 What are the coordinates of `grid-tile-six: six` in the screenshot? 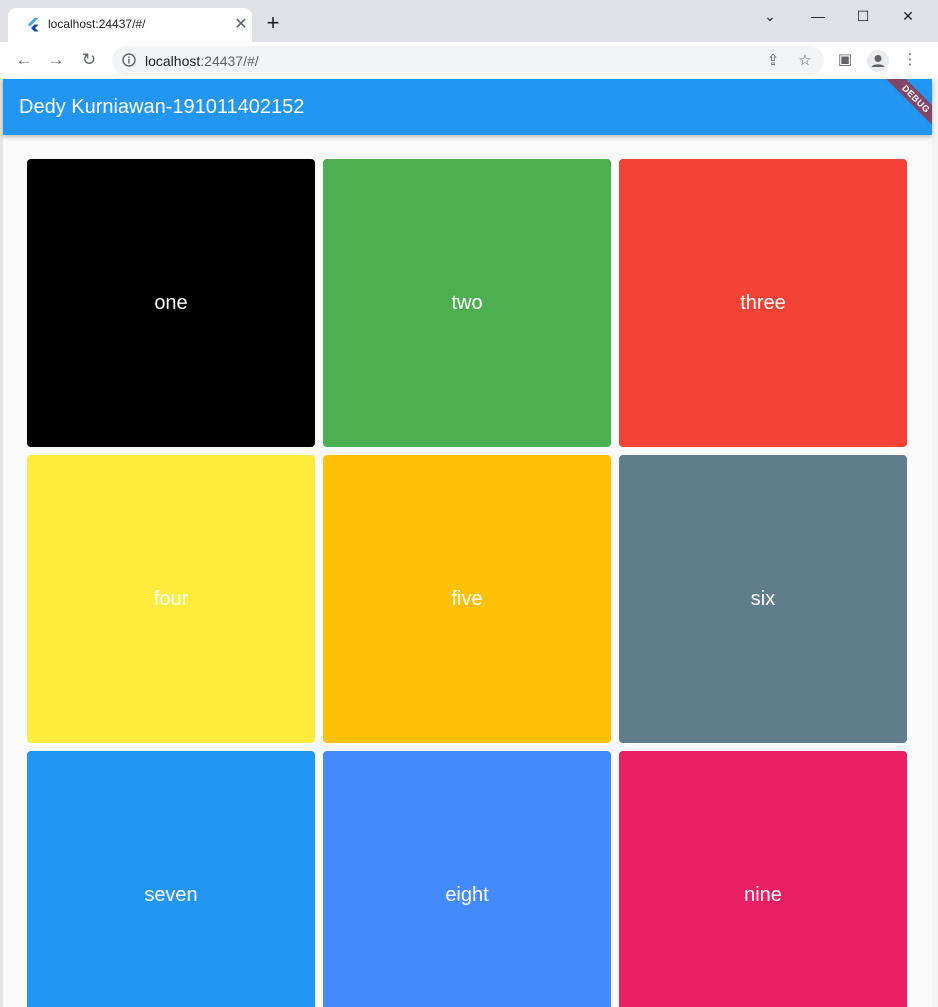 It's located at (763, 599).